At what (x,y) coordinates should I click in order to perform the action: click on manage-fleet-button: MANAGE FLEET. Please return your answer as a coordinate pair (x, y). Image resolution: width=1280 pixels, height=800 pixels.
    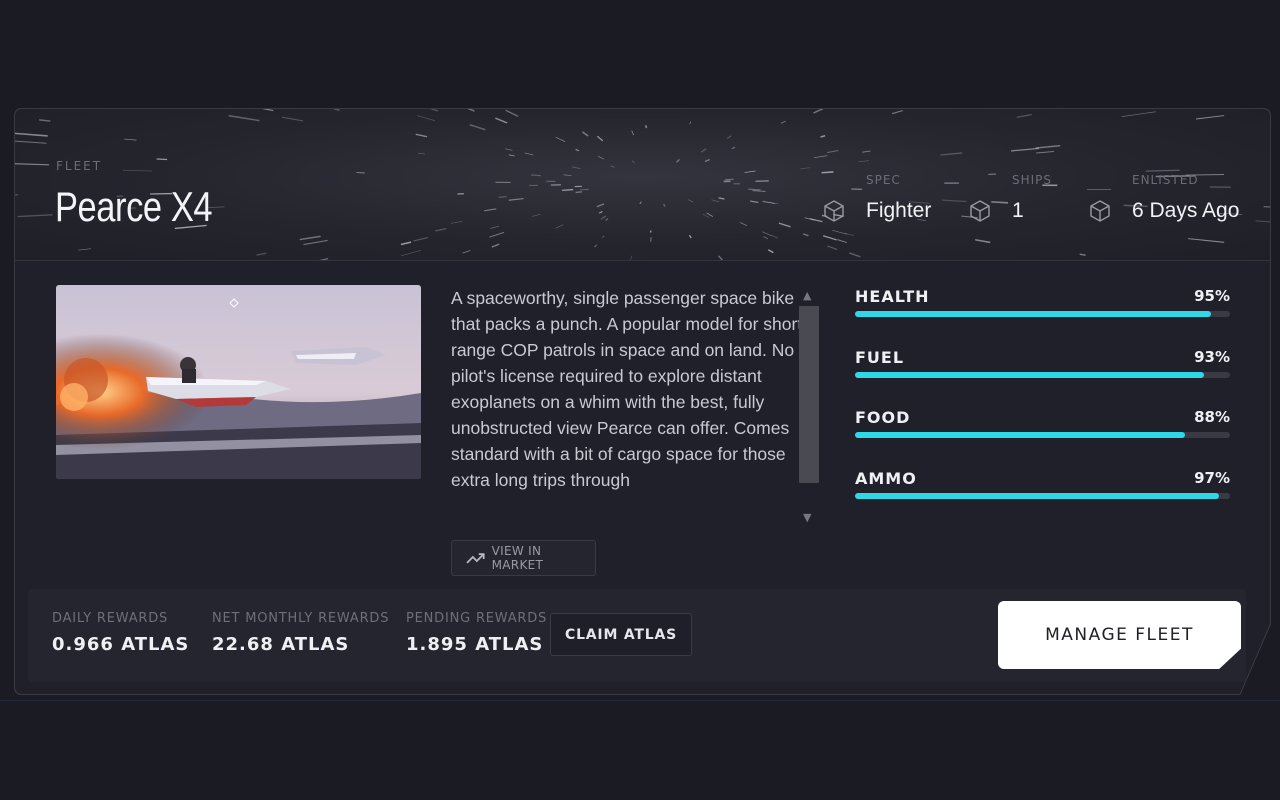
    Looking at the image, I should click on (1119, 635).